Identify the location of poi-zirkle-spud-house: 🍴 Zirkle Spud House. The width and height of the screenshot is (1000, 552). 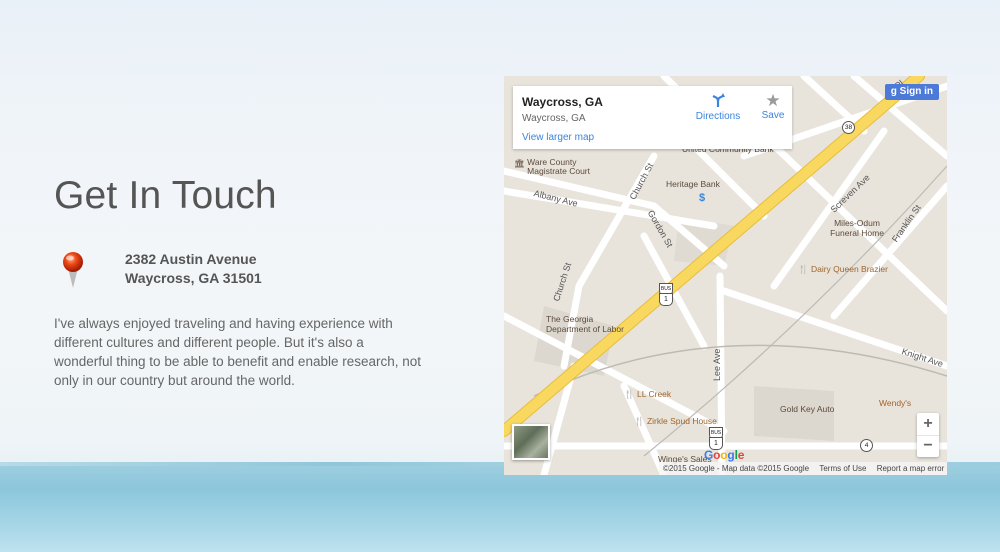
(675, 421).